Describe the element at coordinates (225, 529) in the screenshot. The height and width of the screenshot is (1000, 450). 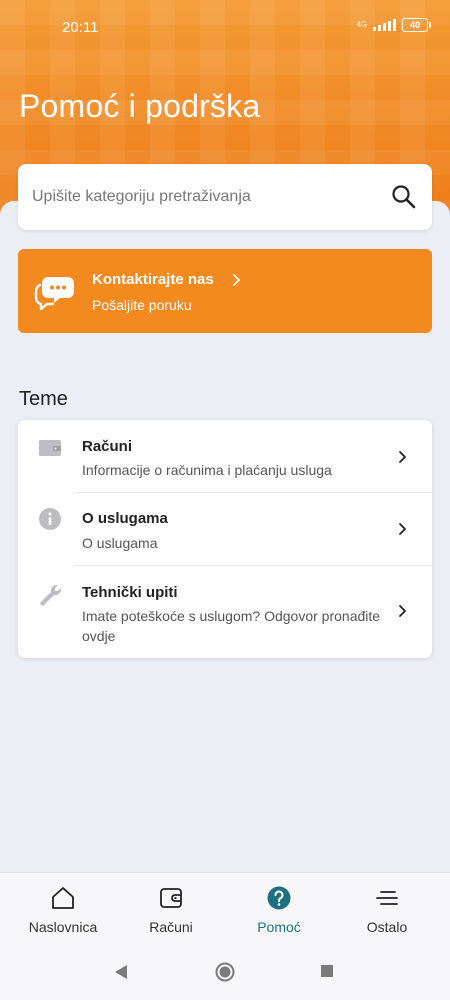
I see `topic-item-o-uslugama: O uslugama O uslugama` at that location.